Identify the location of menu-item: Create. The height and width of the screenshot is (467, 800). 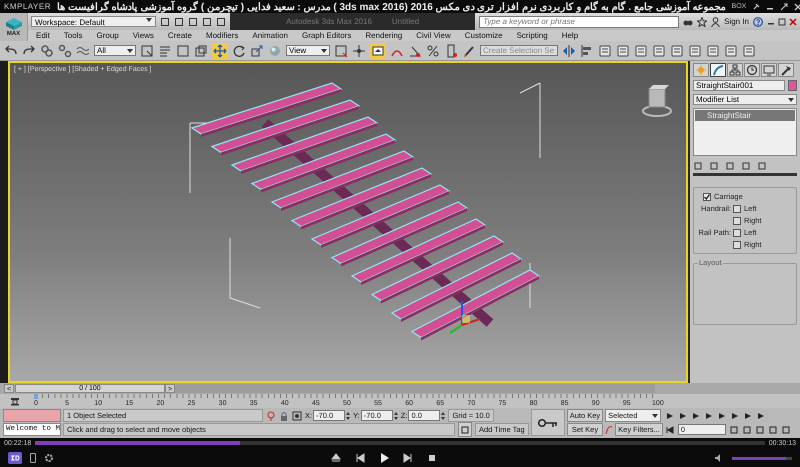
(180, 35).